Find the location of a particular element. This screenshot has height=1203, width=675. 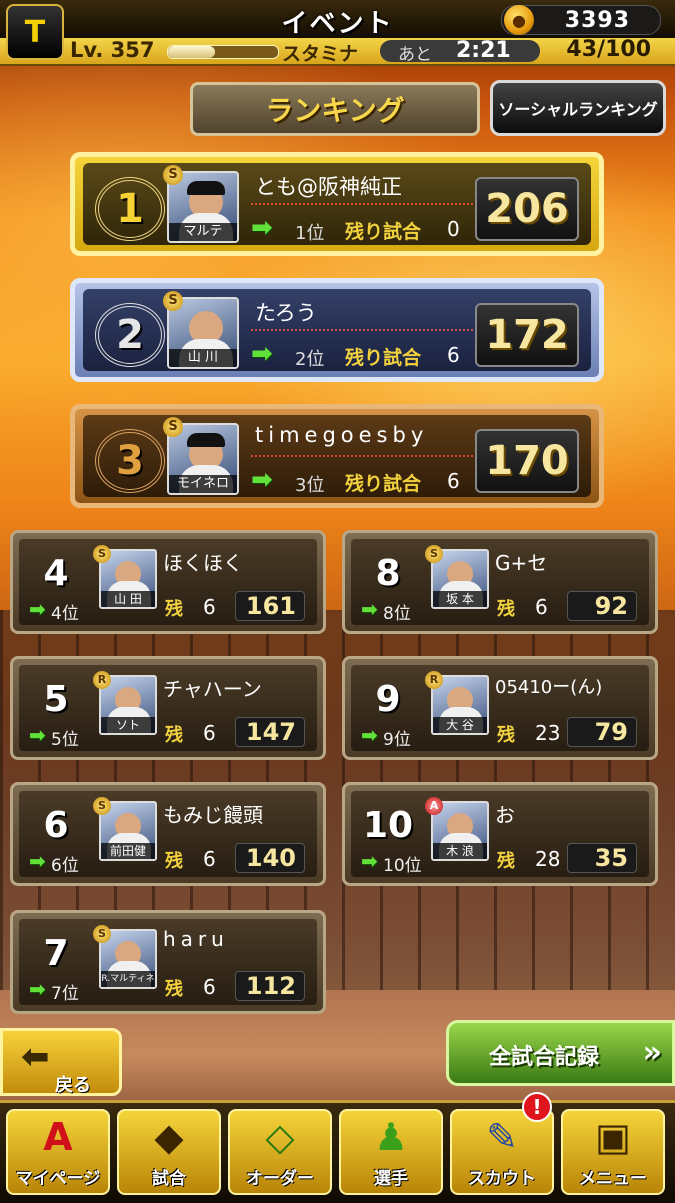

user-name: haru is located at coordinates (196, 939).